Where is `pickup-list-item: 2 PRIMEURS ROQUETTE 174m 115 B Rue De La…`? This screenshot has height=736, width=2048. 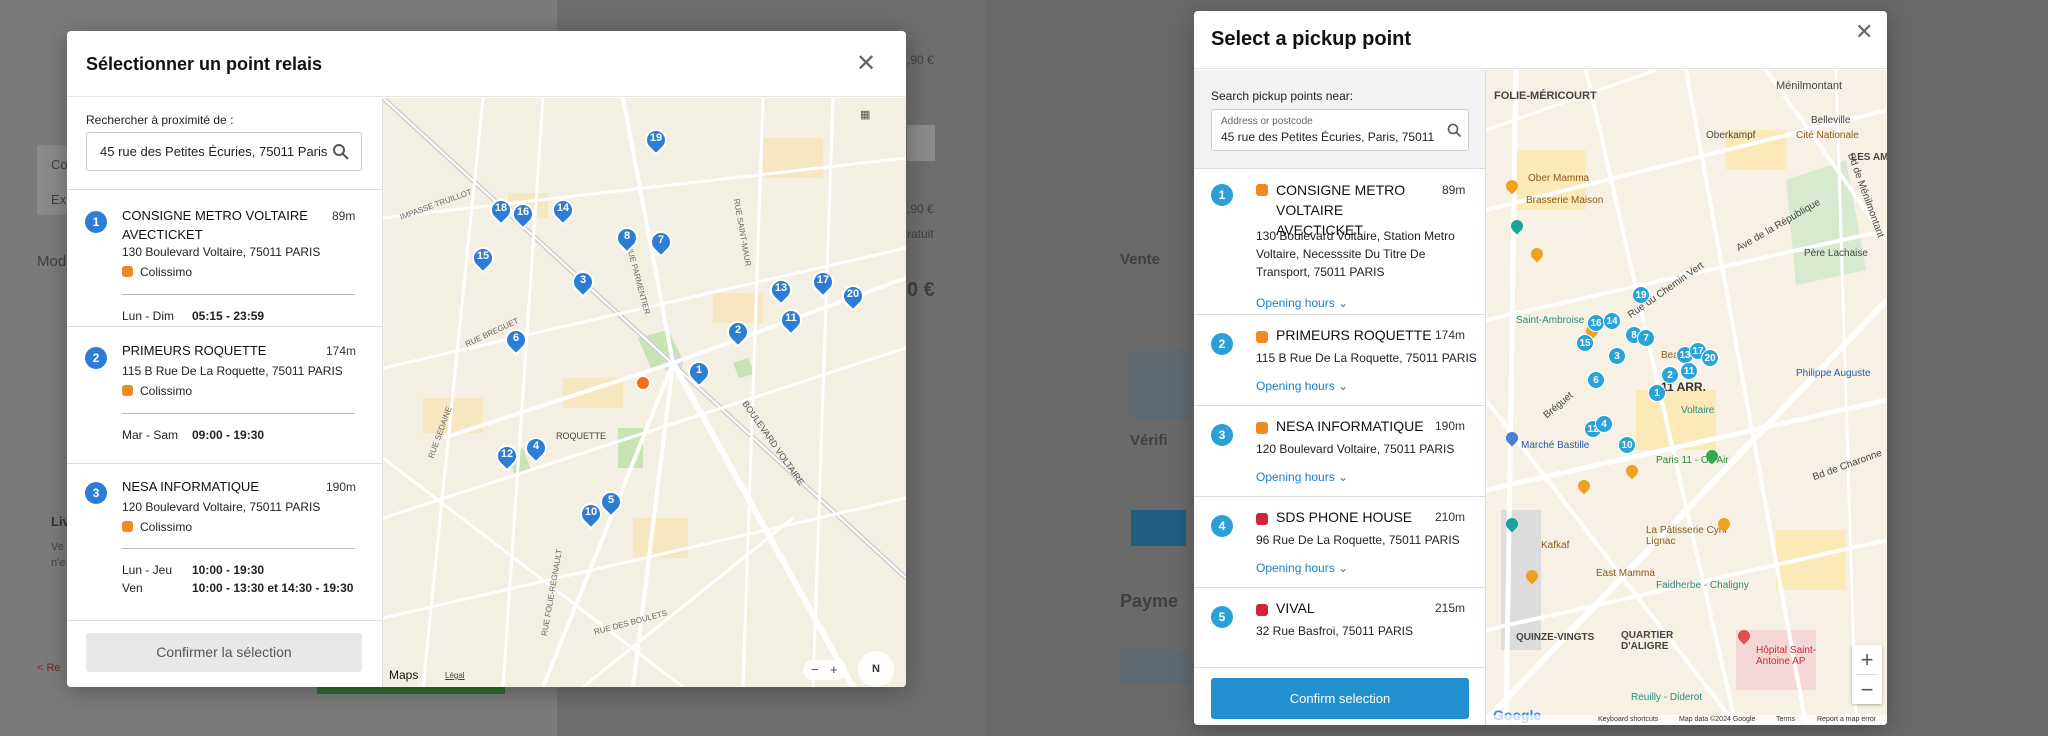
pickup-list-item: 2 PRIMEURS ROQUETTE 174m 115 B Rue De La… is located at coordinates (1339, 360).